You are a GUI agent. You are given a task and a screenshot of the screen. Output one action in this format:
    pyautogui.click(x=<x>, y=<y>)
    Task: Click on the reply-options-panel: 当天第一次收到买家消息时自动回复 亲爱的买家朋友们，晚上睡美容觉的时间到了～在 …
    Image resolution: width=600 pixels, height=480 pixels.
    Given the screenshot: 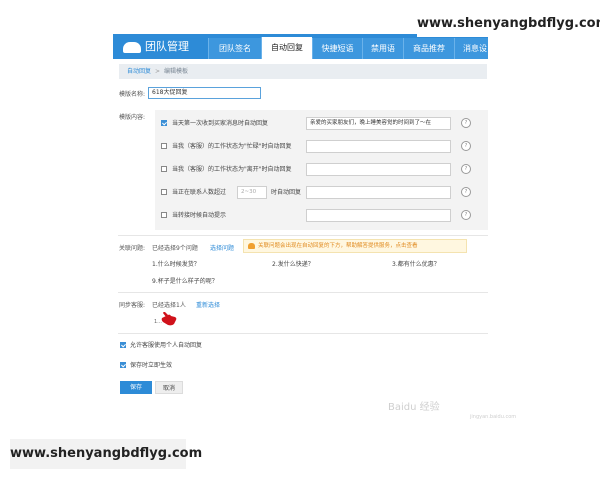 What is the action you would take?
    pyautogui.click(x=321, y=170)
    